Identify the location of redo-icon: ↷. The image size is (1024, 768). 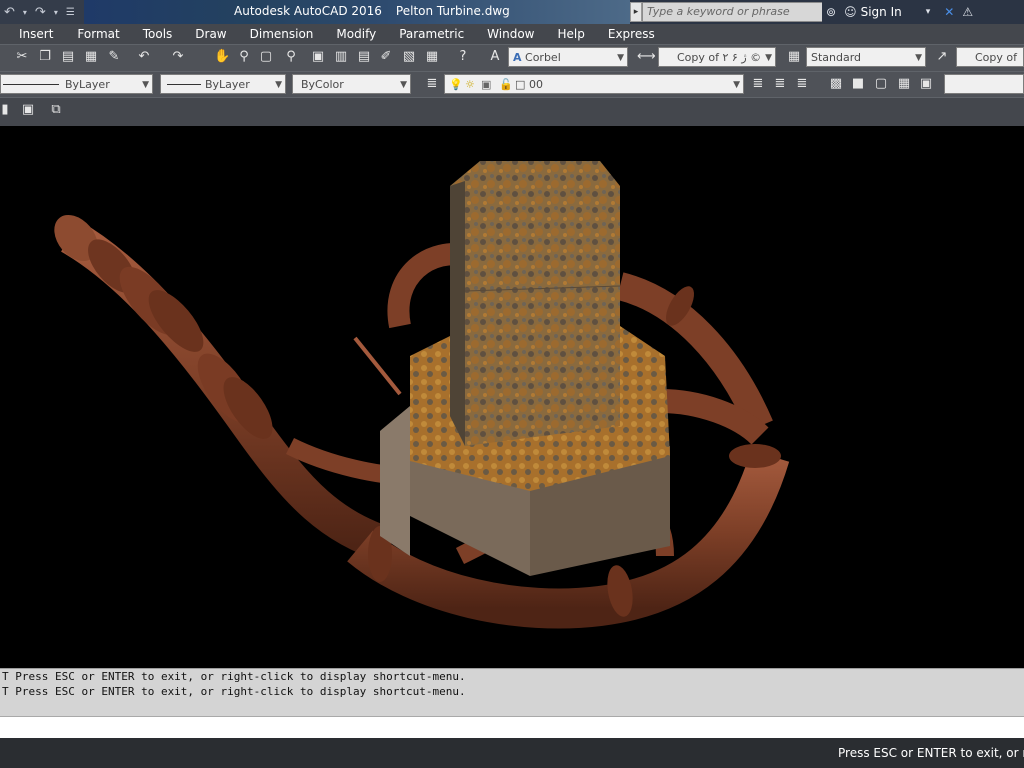
(40, 12).